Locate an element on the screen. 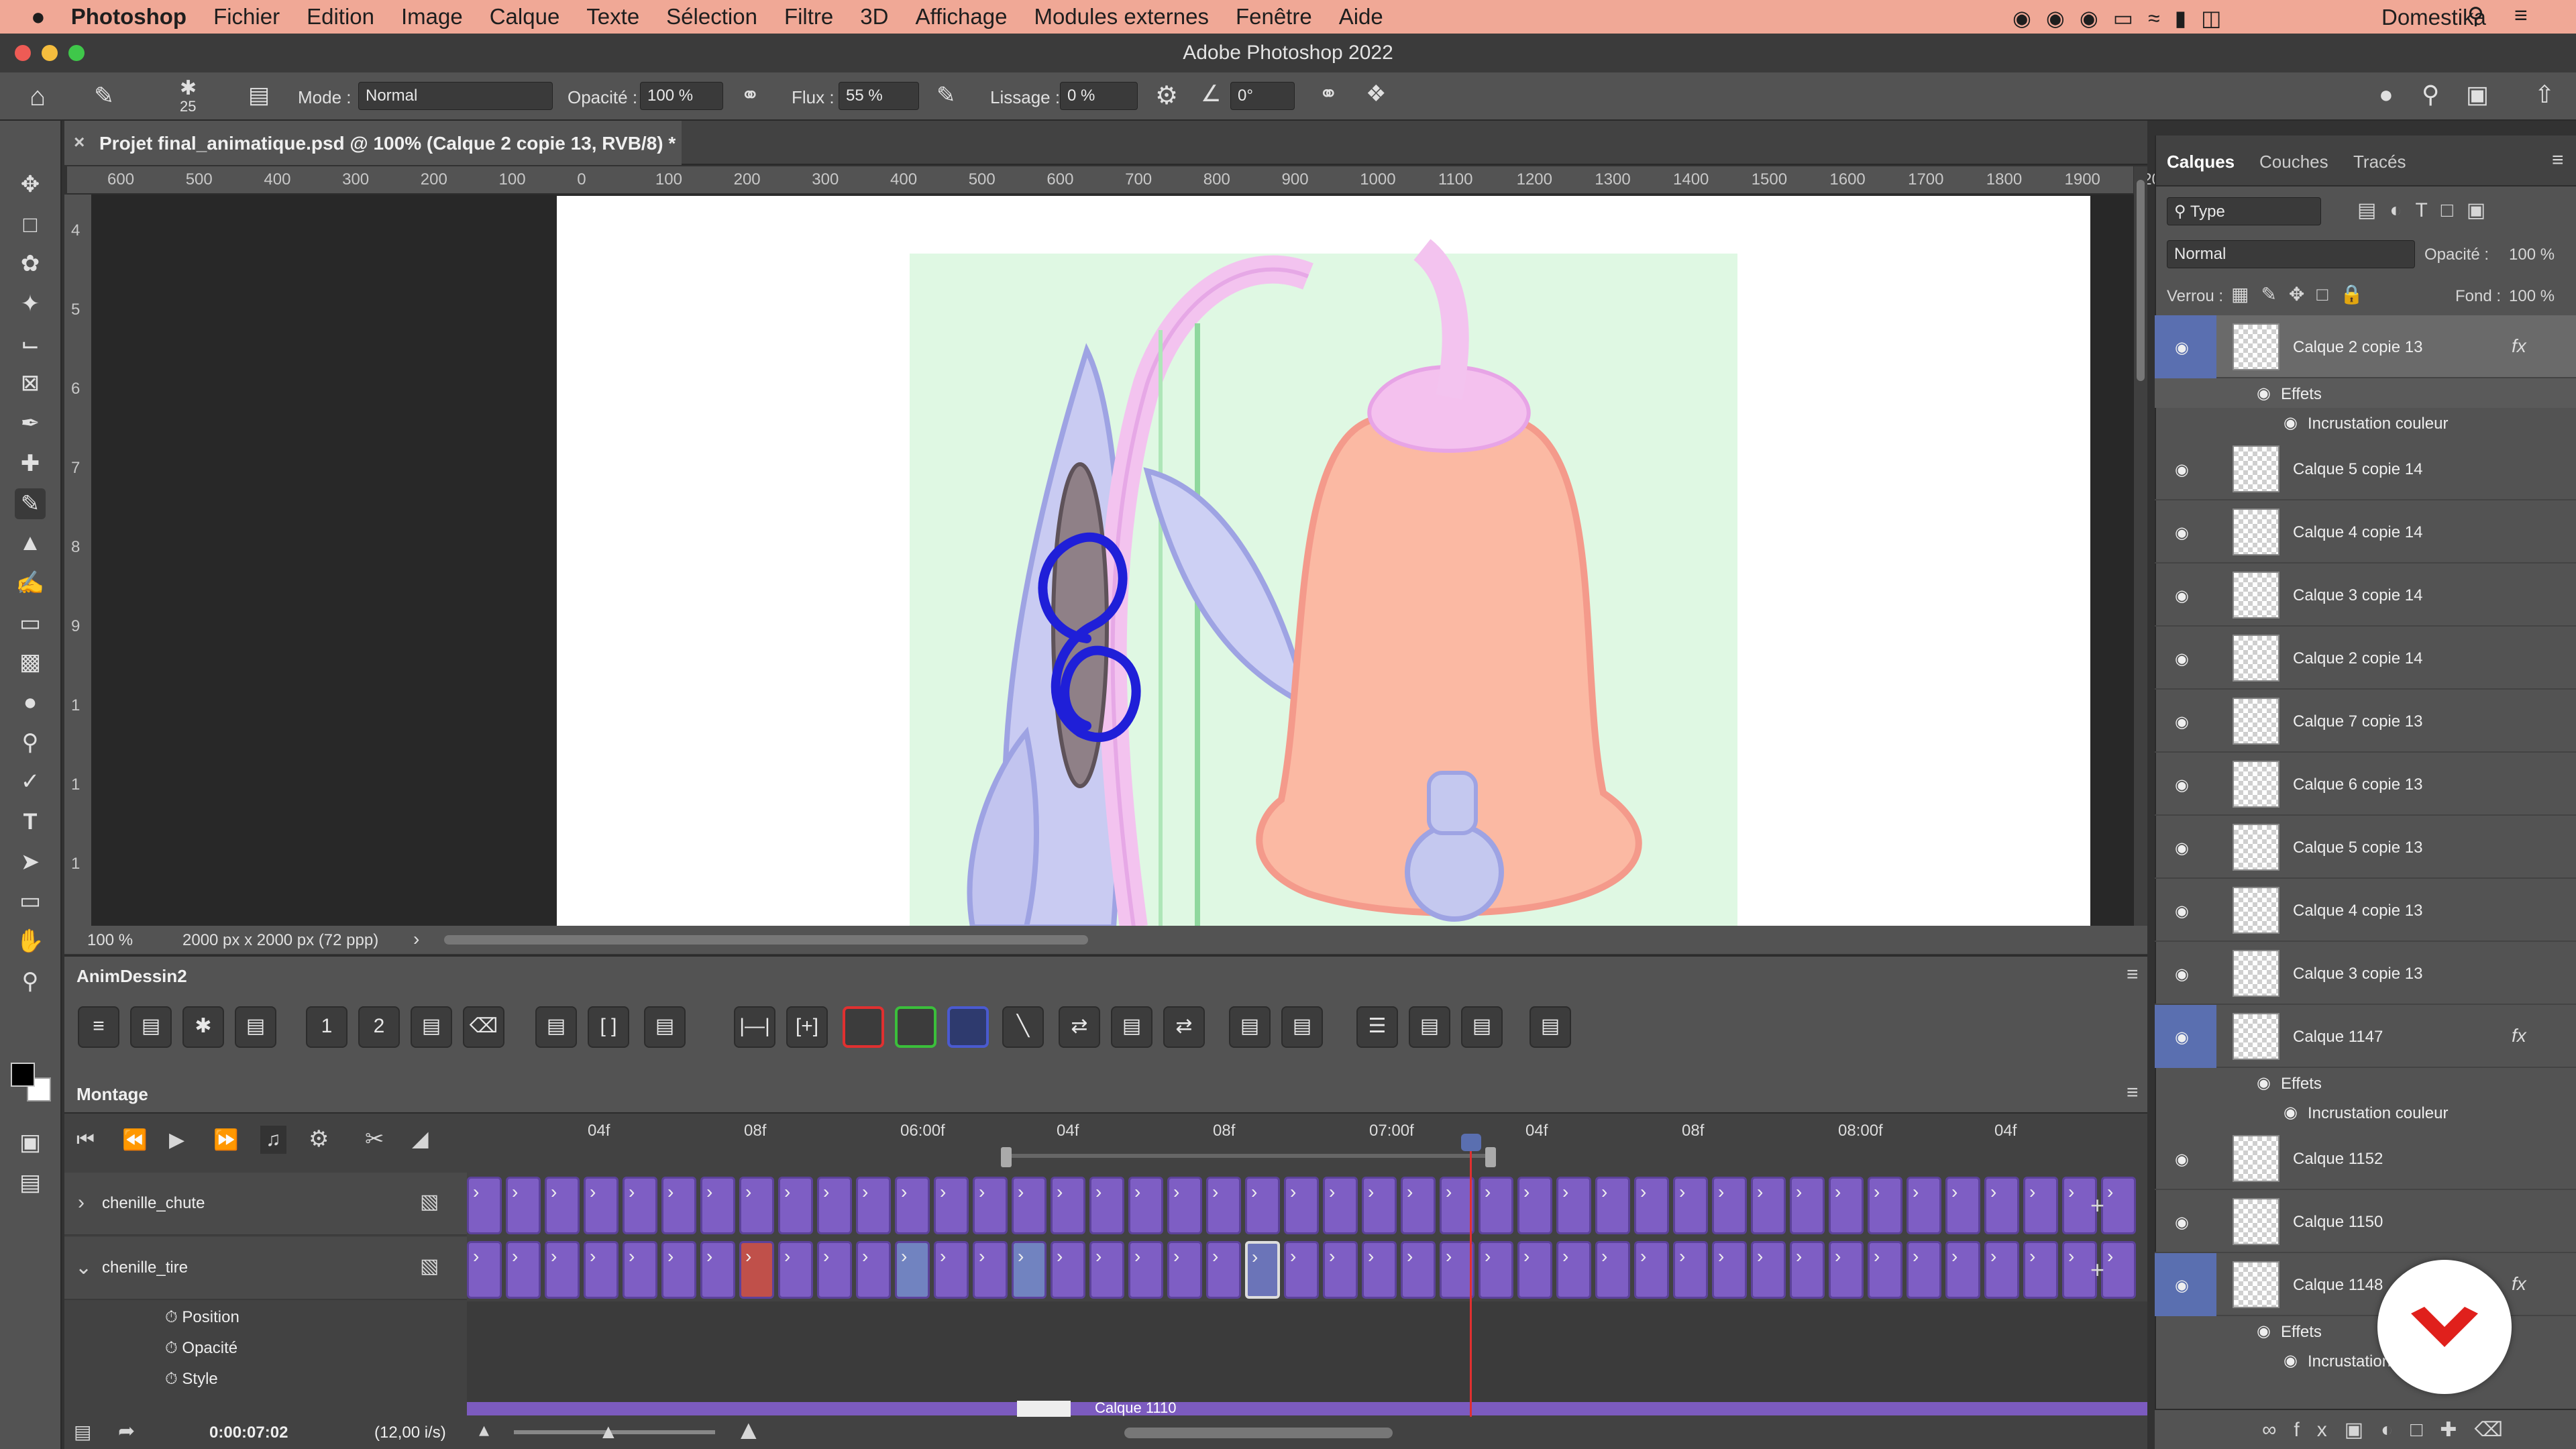 This screenshot has width=2576, height=1449. work-area-bar is located at coordinates (1249, 1156).